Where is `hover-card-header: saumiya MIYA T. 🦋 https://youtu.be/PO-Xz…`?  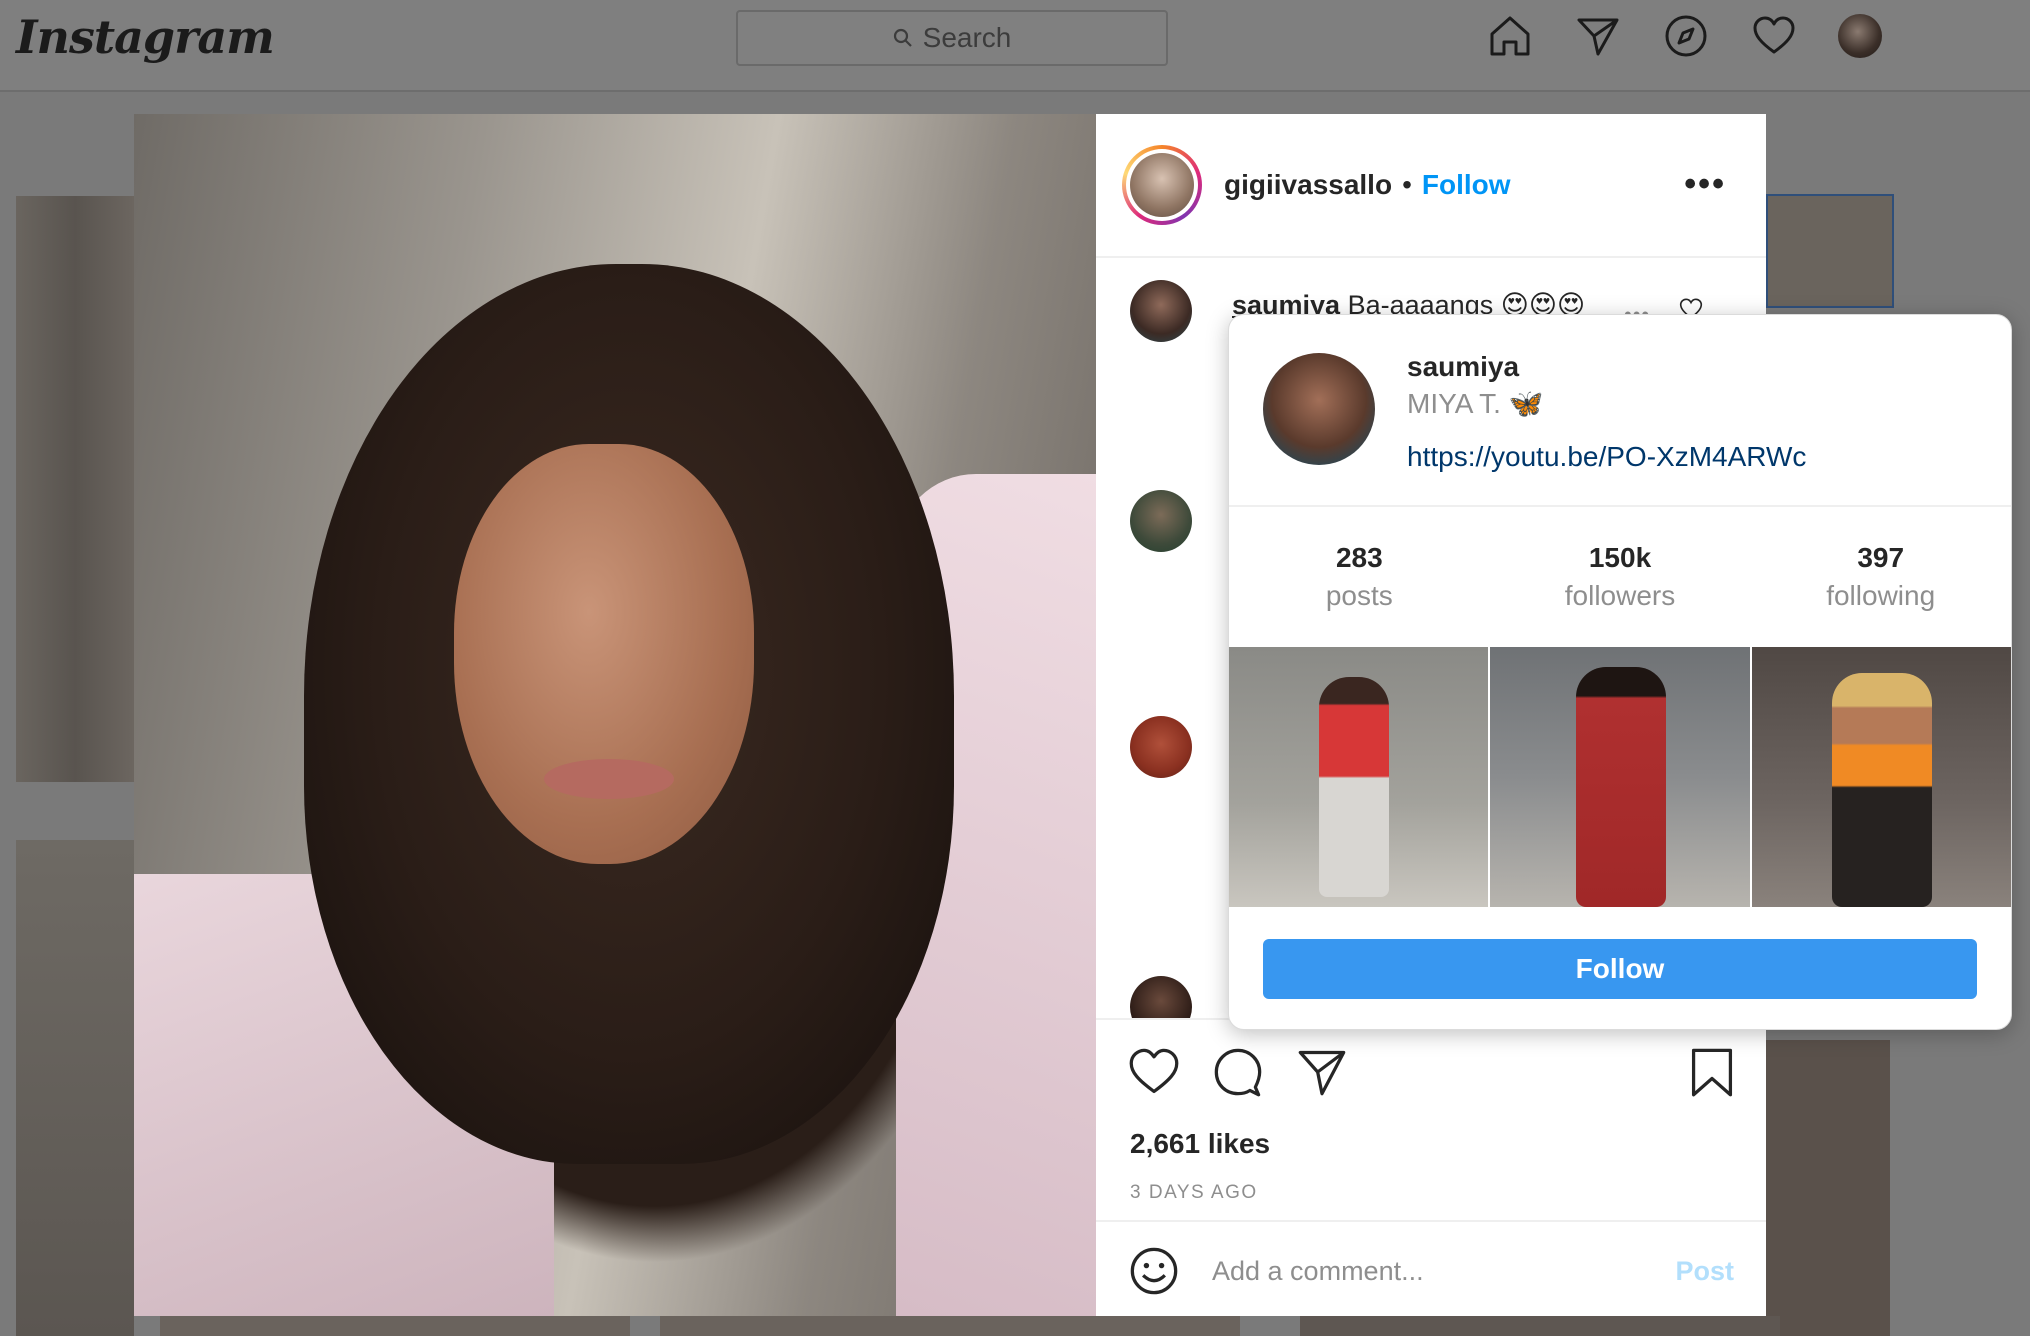
hover-card-header: saumiya MIYA T. 🦋 https://youtu.be/PO-Xz… is located at coordinates (1620, 411).